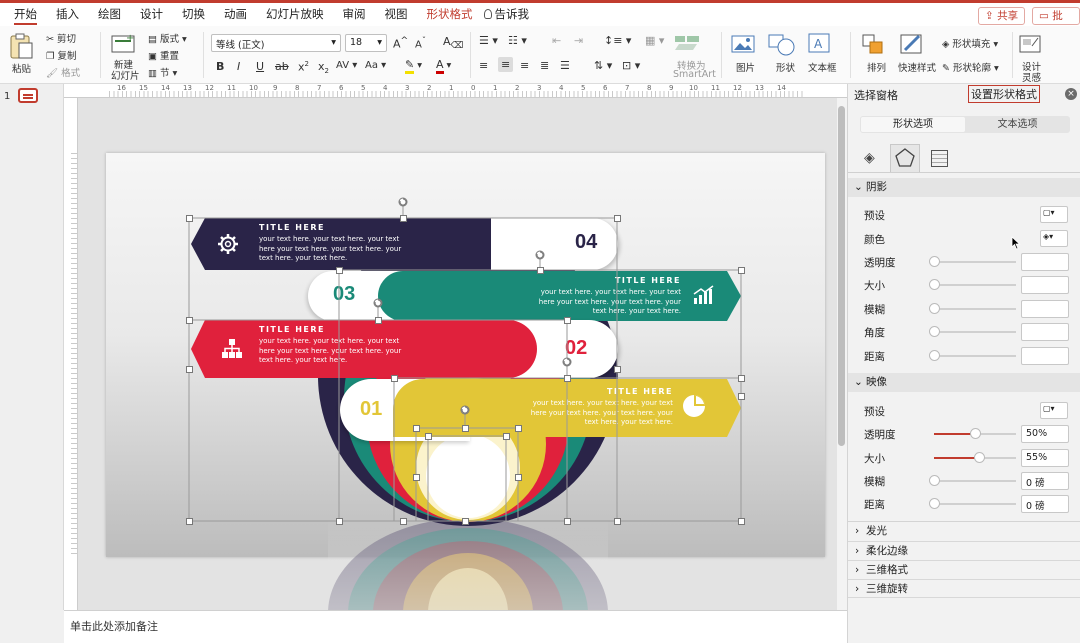 The image size is (1080, 643). I want to click on soft-edges-section-header: › 柔化边缘, so click(964, 550).